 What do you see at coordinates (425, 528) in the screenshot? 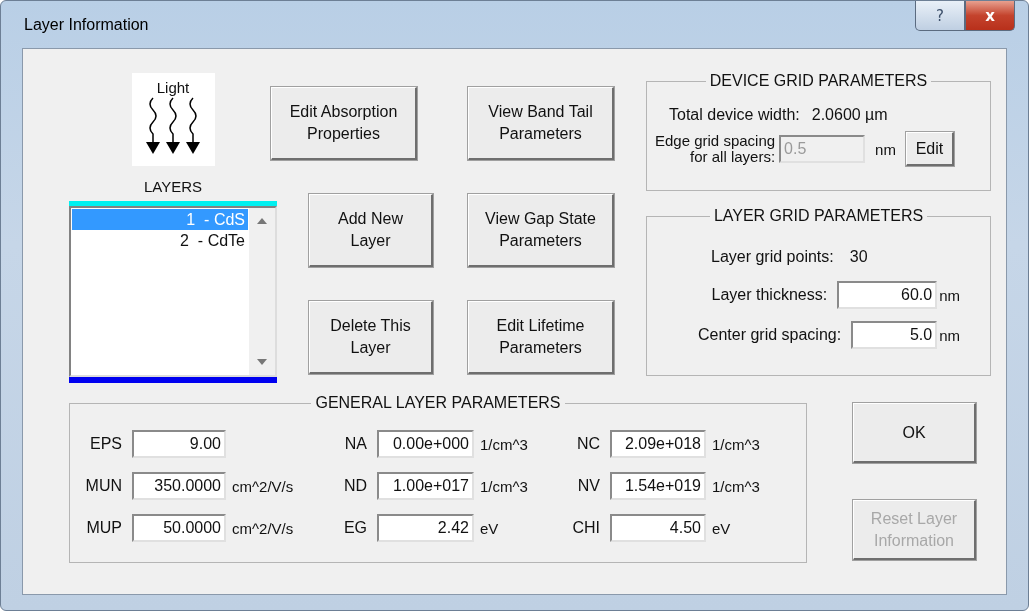
I see `input-field: 2.42` at bounding box center [425, 528].